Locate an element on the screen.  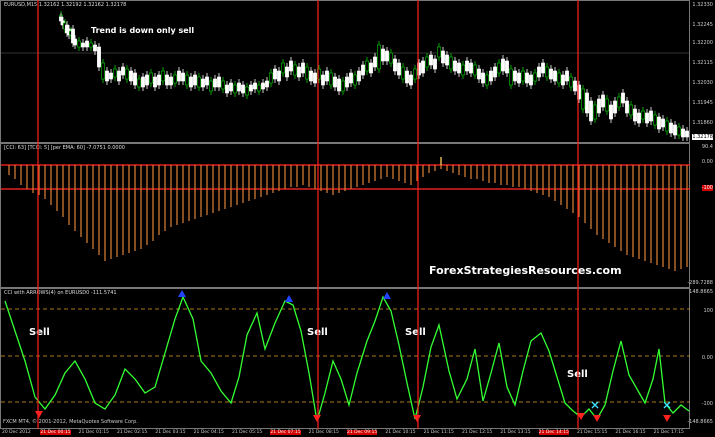
price-axis-label: 1.32200 is located at coordinates (702, 43).